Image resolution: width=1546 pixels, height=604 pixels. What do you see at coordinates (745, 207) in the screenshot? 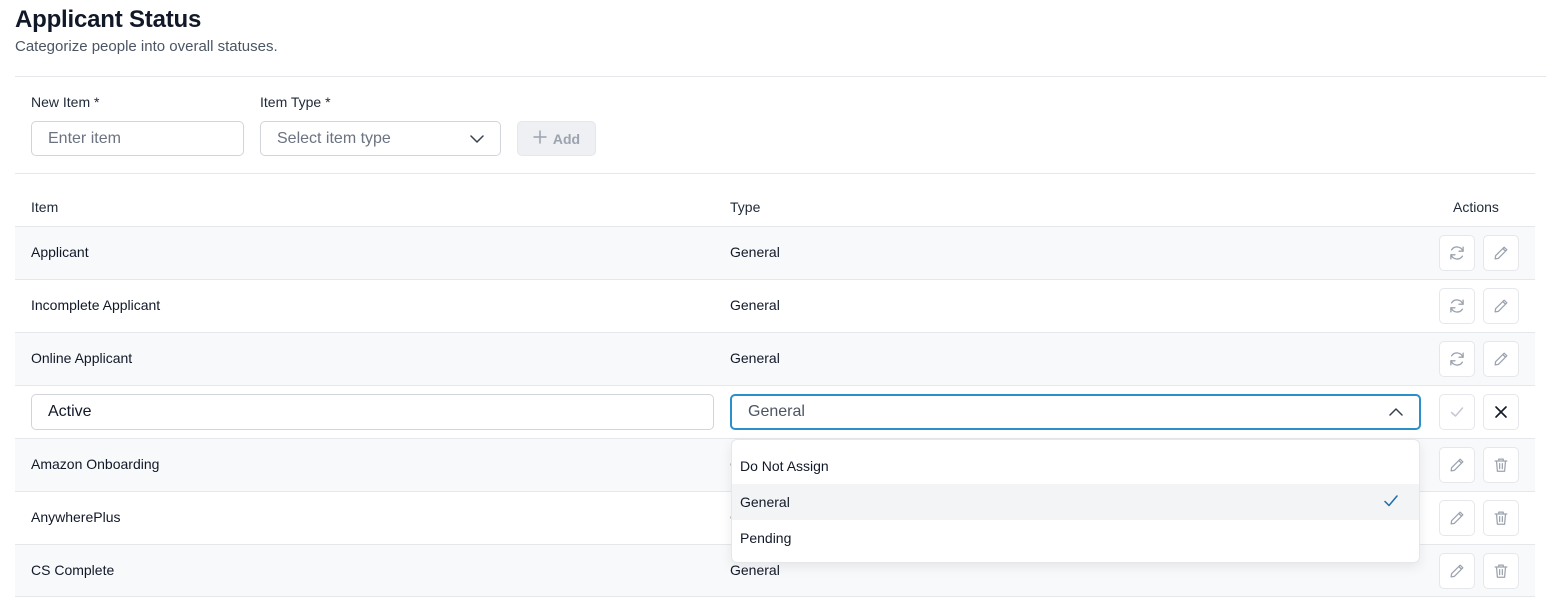
I see `column-header-type: Type` at bounding box center [745, 207].